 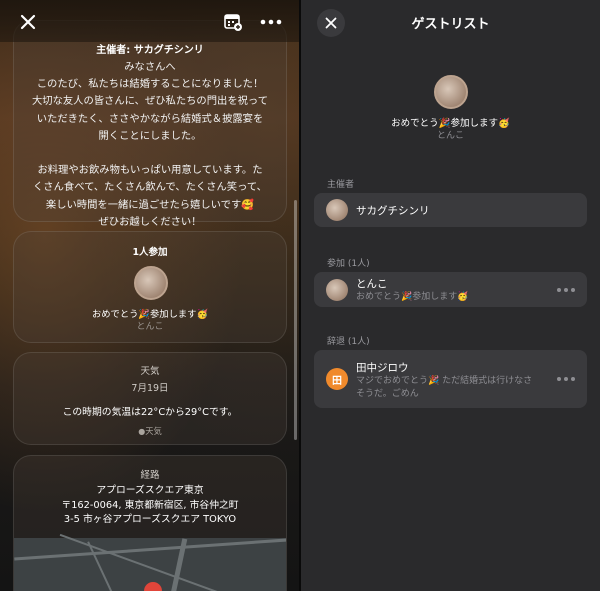 What do you see at coordinates (150, 412) in the screenshot?
I see `weather-text: この時期の気温は22°Cから29°Cです。` at bounding box center [150, 412].